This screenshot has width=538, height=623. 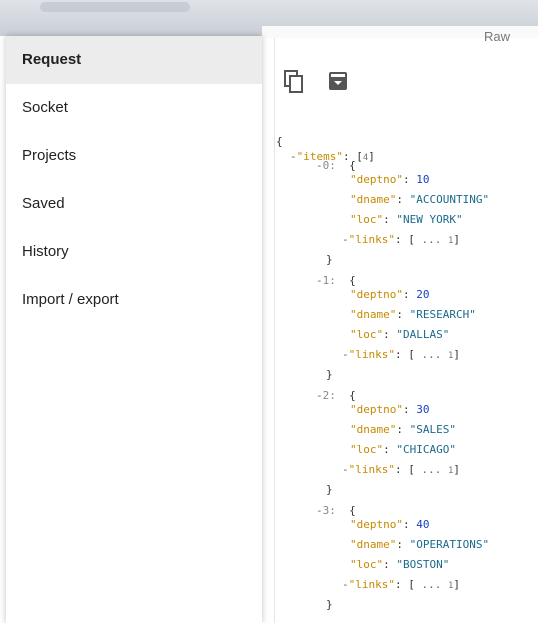 I want to click on drawer-item-saved: Saved, so click(x=134, y=204).